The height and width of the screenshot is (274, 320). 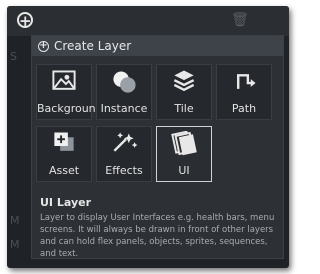 I want to click on tile-ui: UI, so click(x=184, y=154).